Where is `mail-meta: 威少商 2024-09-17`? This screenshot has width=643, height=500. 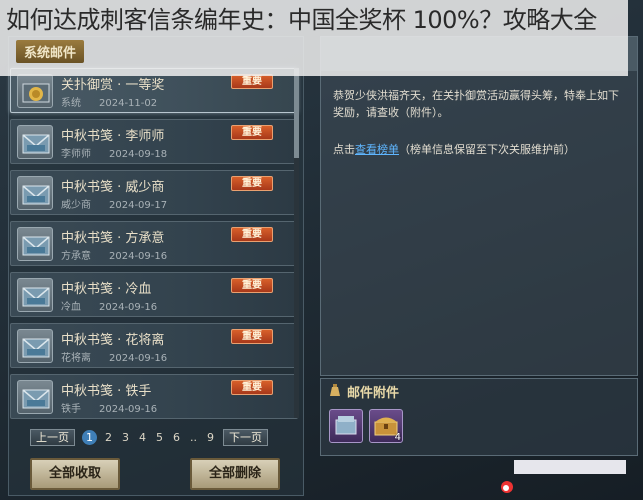
mail-meta: 威少商 2024-09-17 is located at coordinates (114, 203).